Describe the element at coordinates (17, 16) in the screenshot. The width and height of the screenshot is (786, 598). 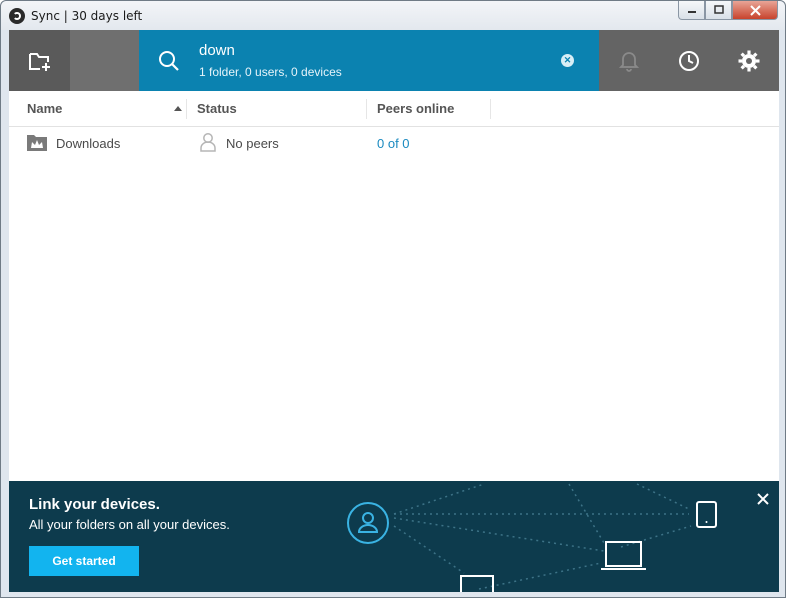
I see `sync-app-icon` at that location.